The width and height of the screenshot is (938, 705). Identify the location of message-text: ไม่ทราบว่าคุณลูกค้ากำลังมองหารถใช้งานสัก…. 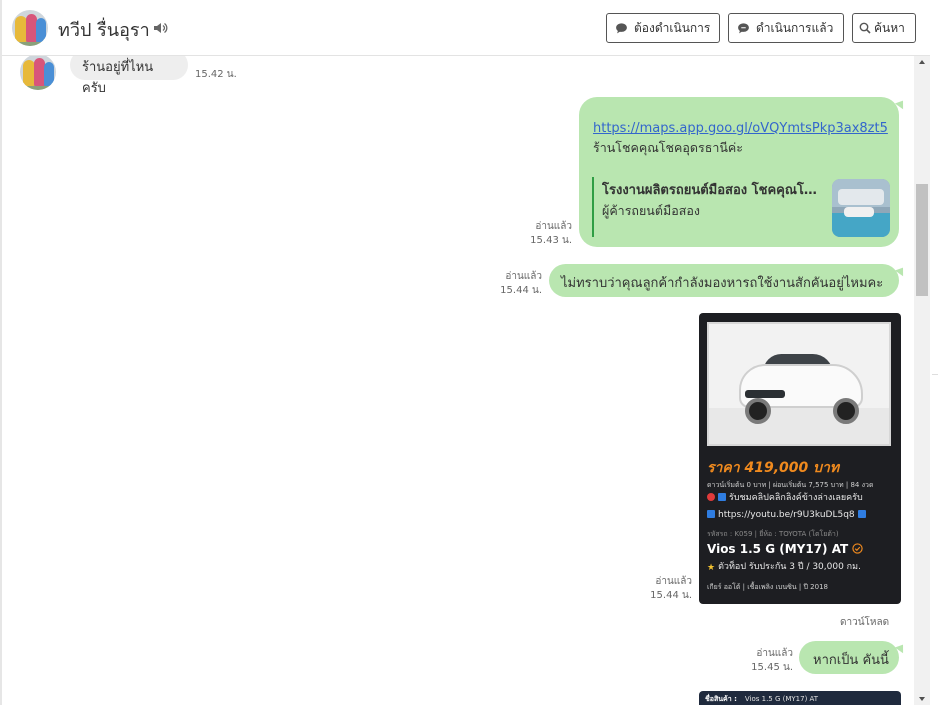
(722, 283).